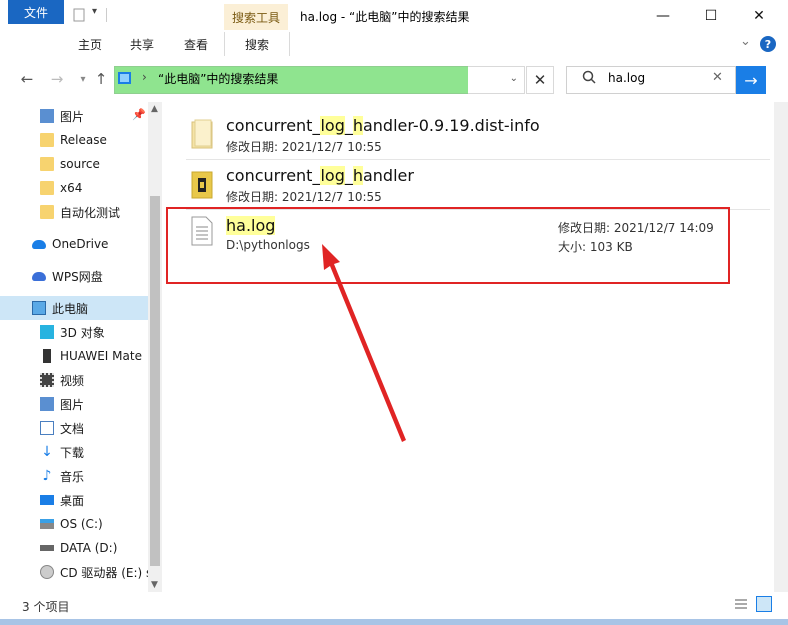 The height and width of the screenshot is (625, 788). What do you see at coordinates (74, 548) in the screenshot?
I see `nav-item-drive-d: DATA (D:)` at bounding box center [74, 548].